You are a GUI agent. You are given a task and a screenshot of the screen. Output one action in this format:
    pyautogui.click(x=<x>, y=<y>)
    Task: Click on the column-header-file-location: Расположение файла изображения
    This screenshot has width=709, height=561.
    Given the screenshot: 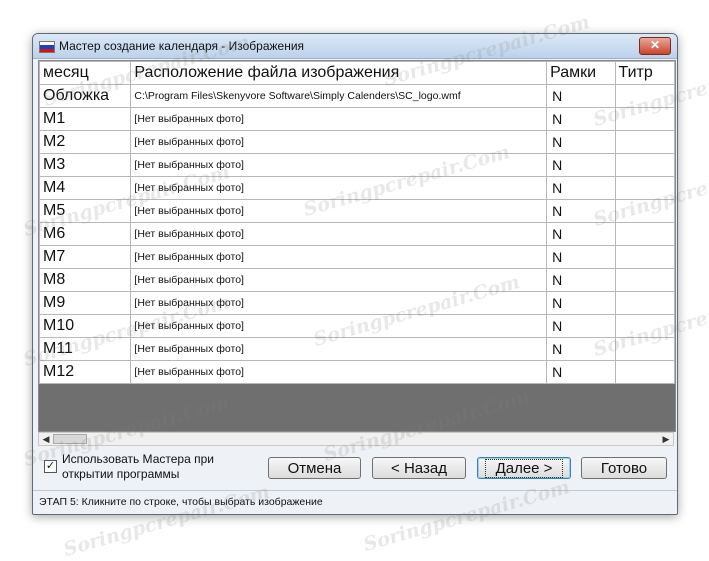 What is the action you would take?
    pyautogui.click(x=339, y=73)
    